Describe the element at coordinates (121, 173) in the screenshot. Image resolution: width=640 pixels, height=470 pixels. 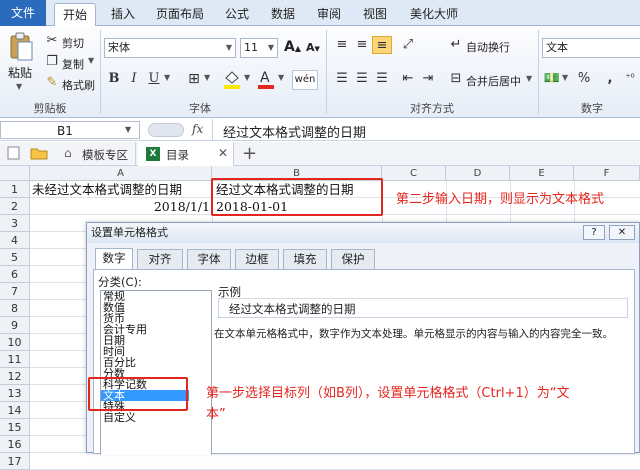
I see `column-header-a: A` at that location.